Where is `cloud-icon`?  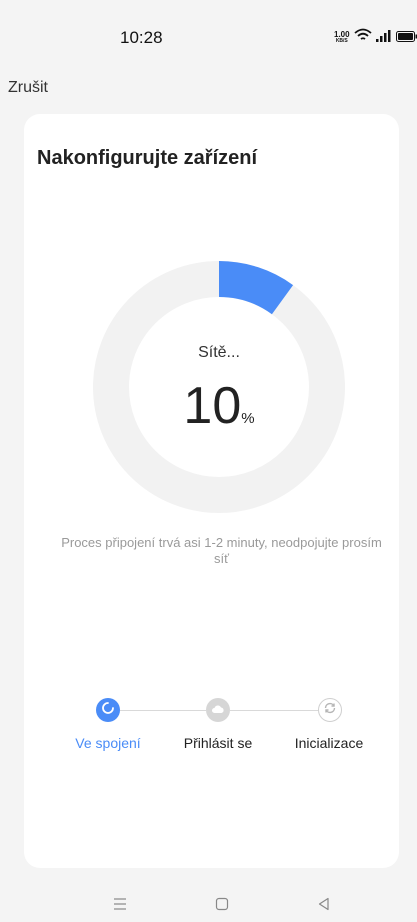
cloud-icon is located at coordinates (218, 710).